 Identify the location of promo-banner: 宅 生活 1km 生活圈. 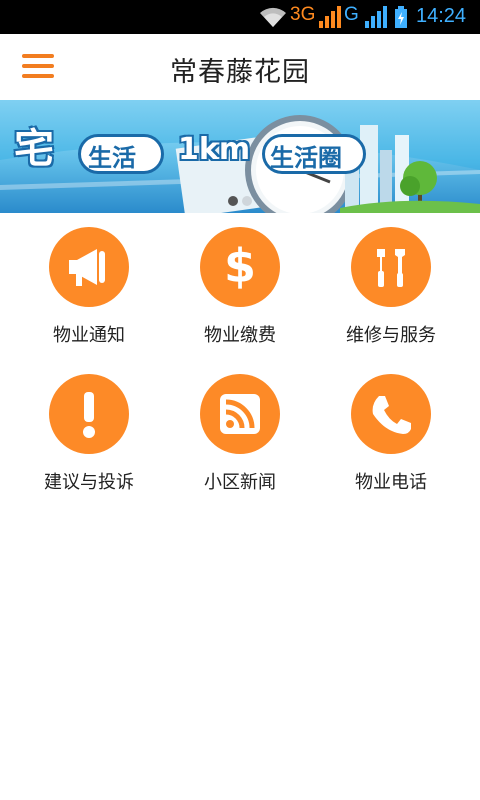
(240, 156).